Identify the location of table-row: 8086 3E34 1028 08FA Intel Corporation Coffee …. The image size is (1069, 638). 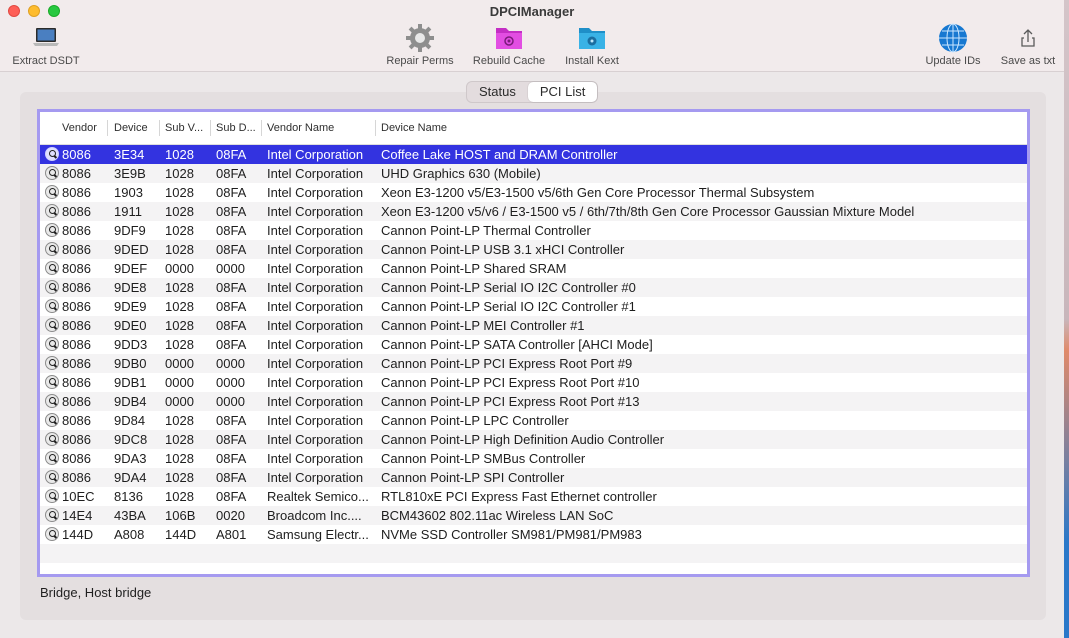
(533, 154).